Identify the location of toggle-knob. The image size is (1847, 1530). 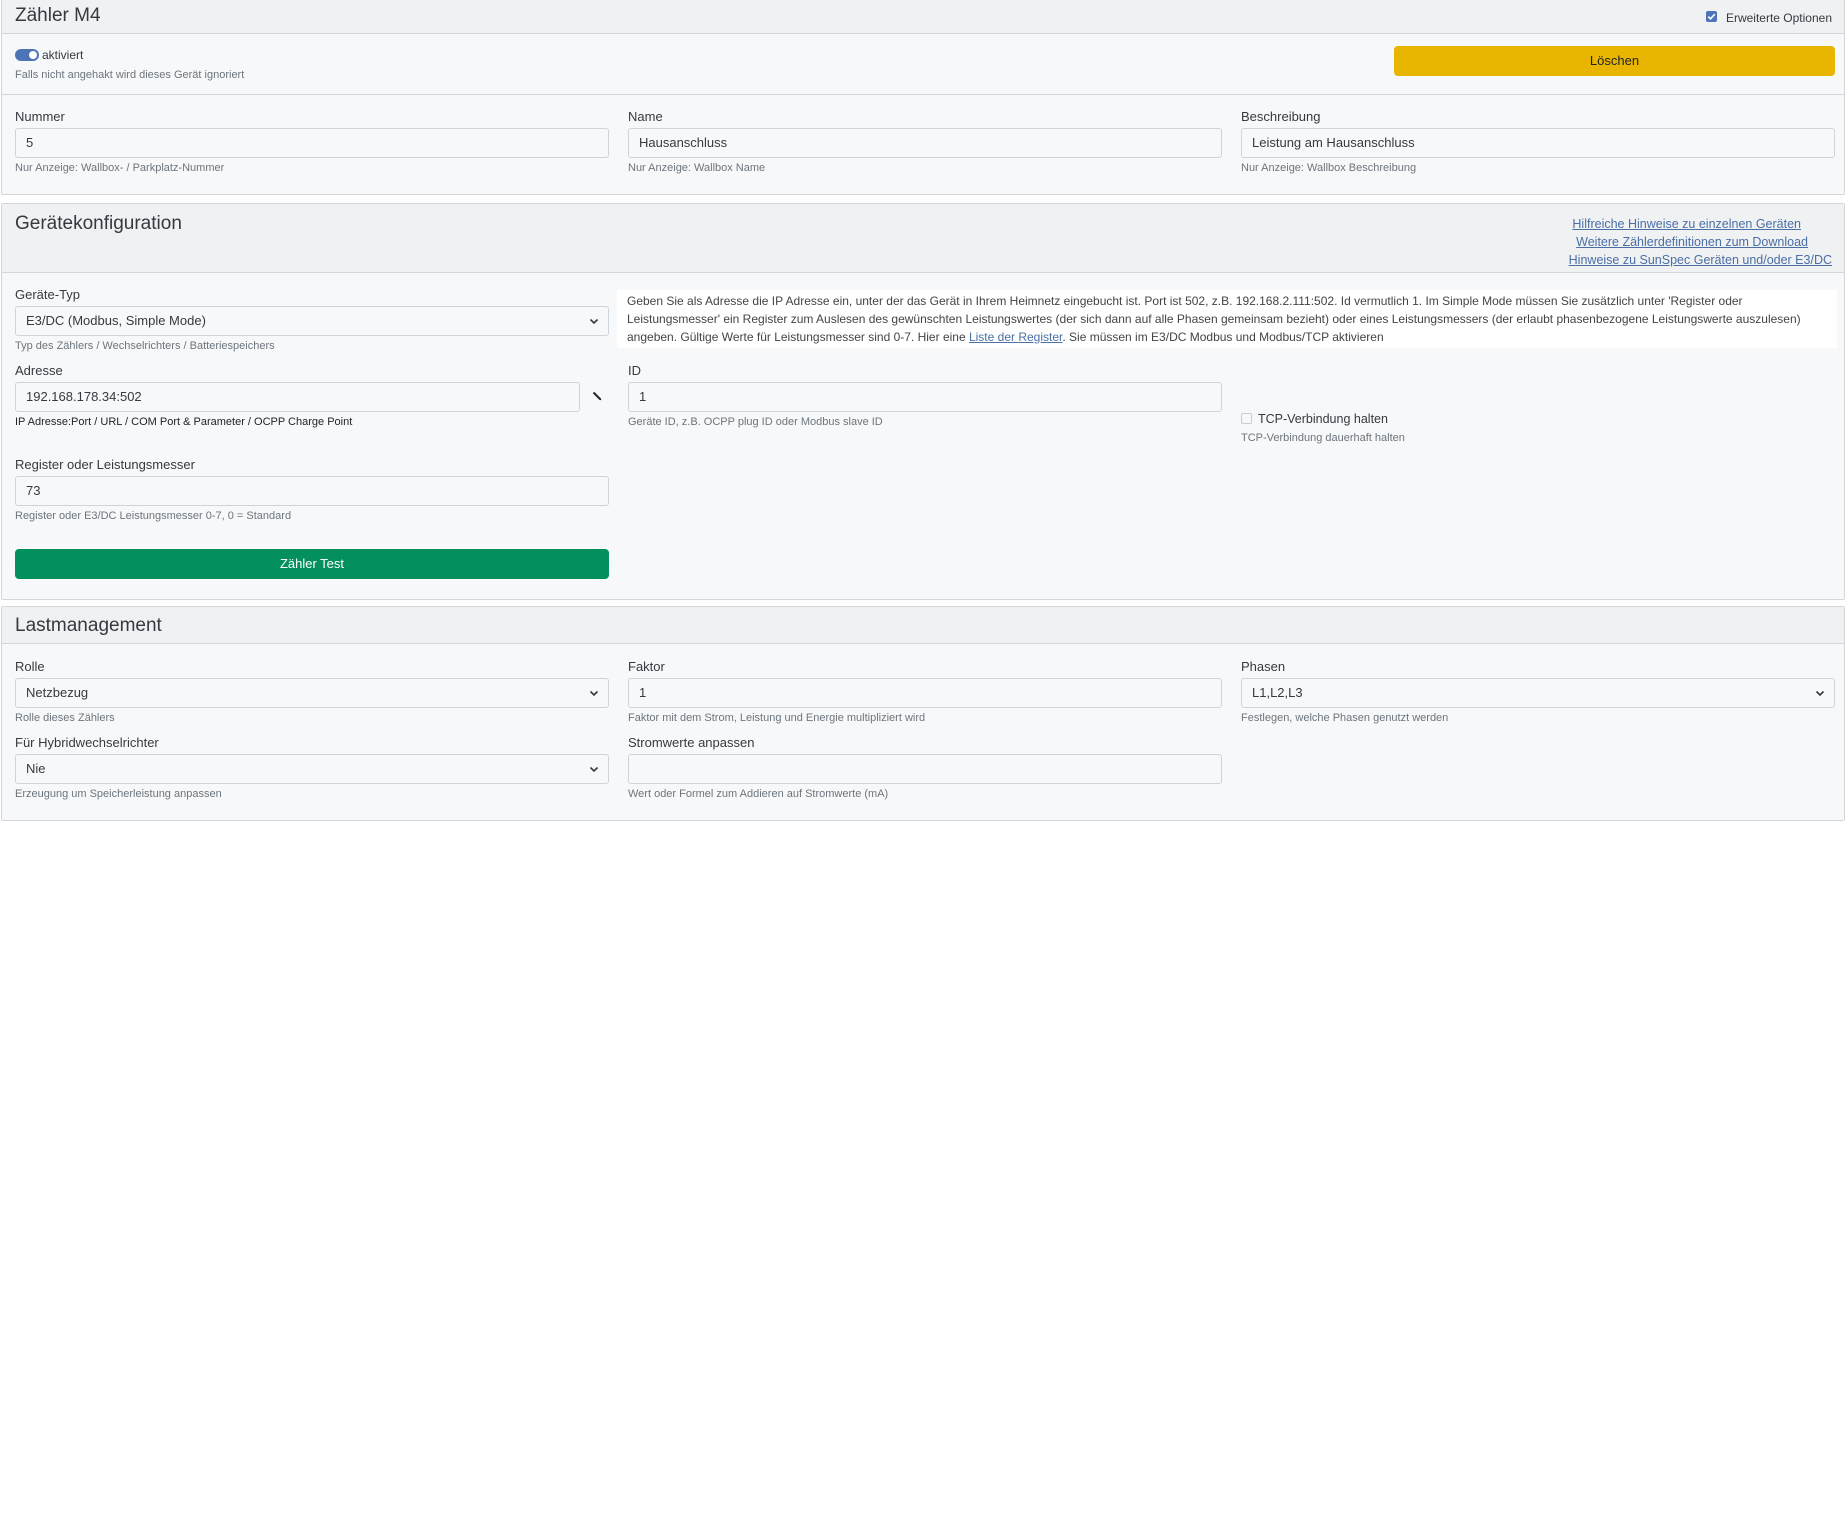
(33, 55).